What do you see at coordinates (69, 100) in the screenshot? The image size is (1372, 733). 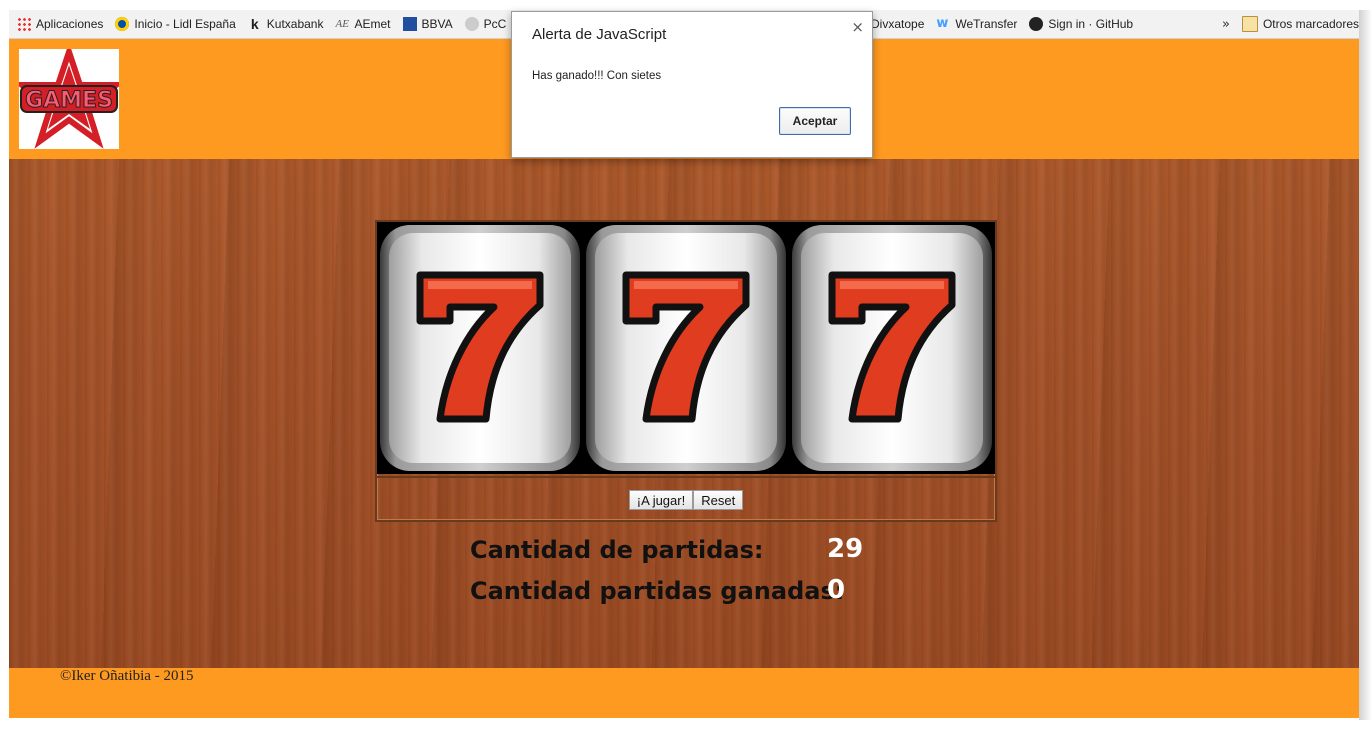 I see `logo-text: GAMES` at bounding box center [69, 100].